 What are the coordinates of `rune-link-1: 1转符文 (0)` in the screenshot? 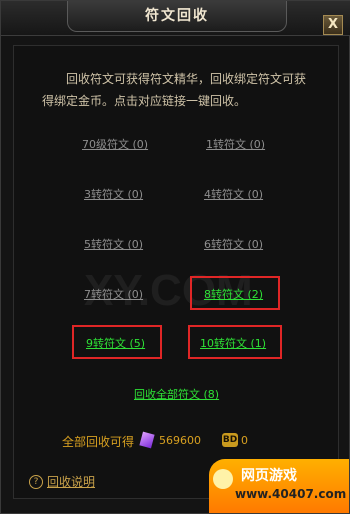 It's located at (235, 144).